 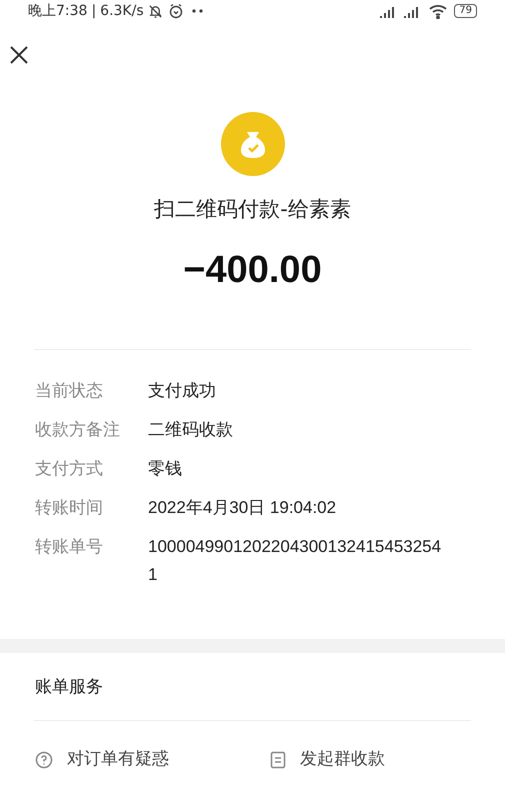 I want to click on status-time: 晚上7:38, so click(x=58, y=11).